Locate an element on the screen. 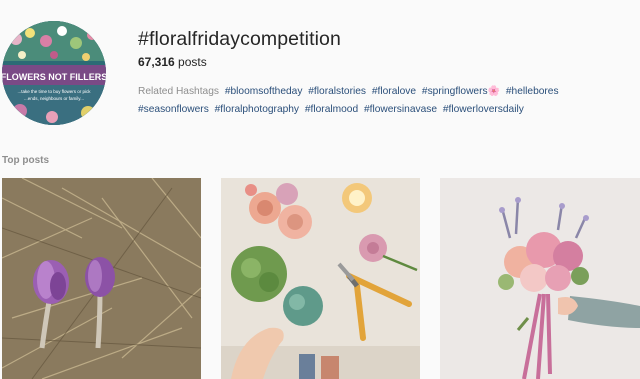  avatar-banner-text: FLOWERS NOT FILLERS is located at coordinates (54, 77).